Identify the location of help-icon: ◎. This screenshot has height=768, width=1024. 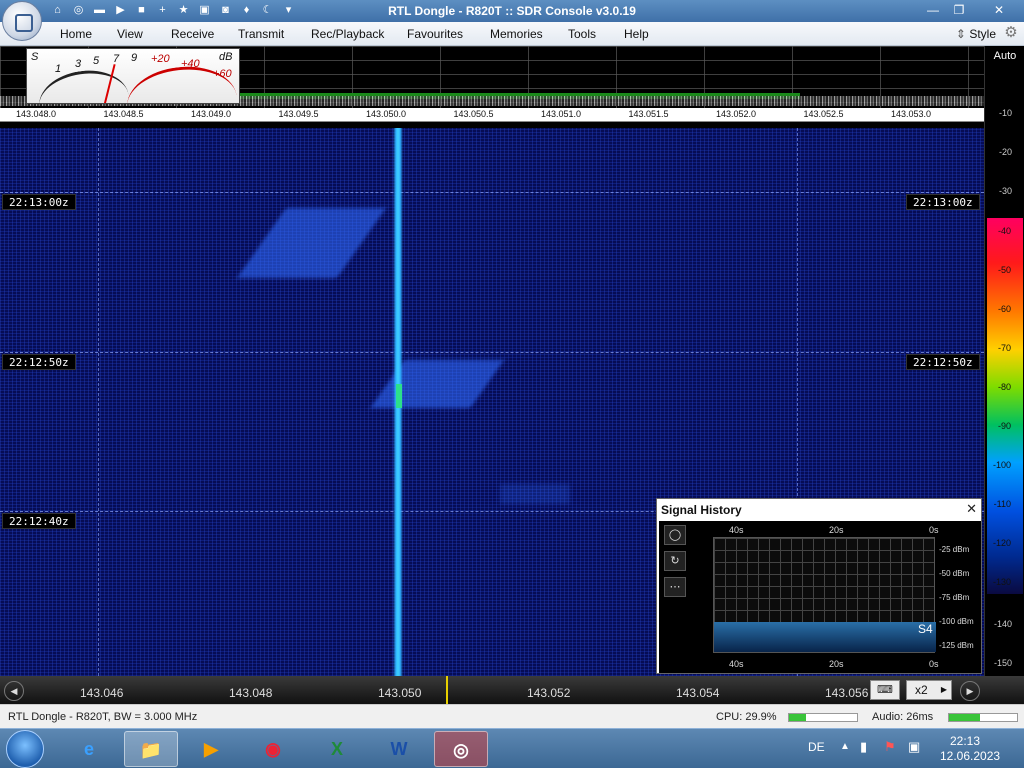
(78, 10).